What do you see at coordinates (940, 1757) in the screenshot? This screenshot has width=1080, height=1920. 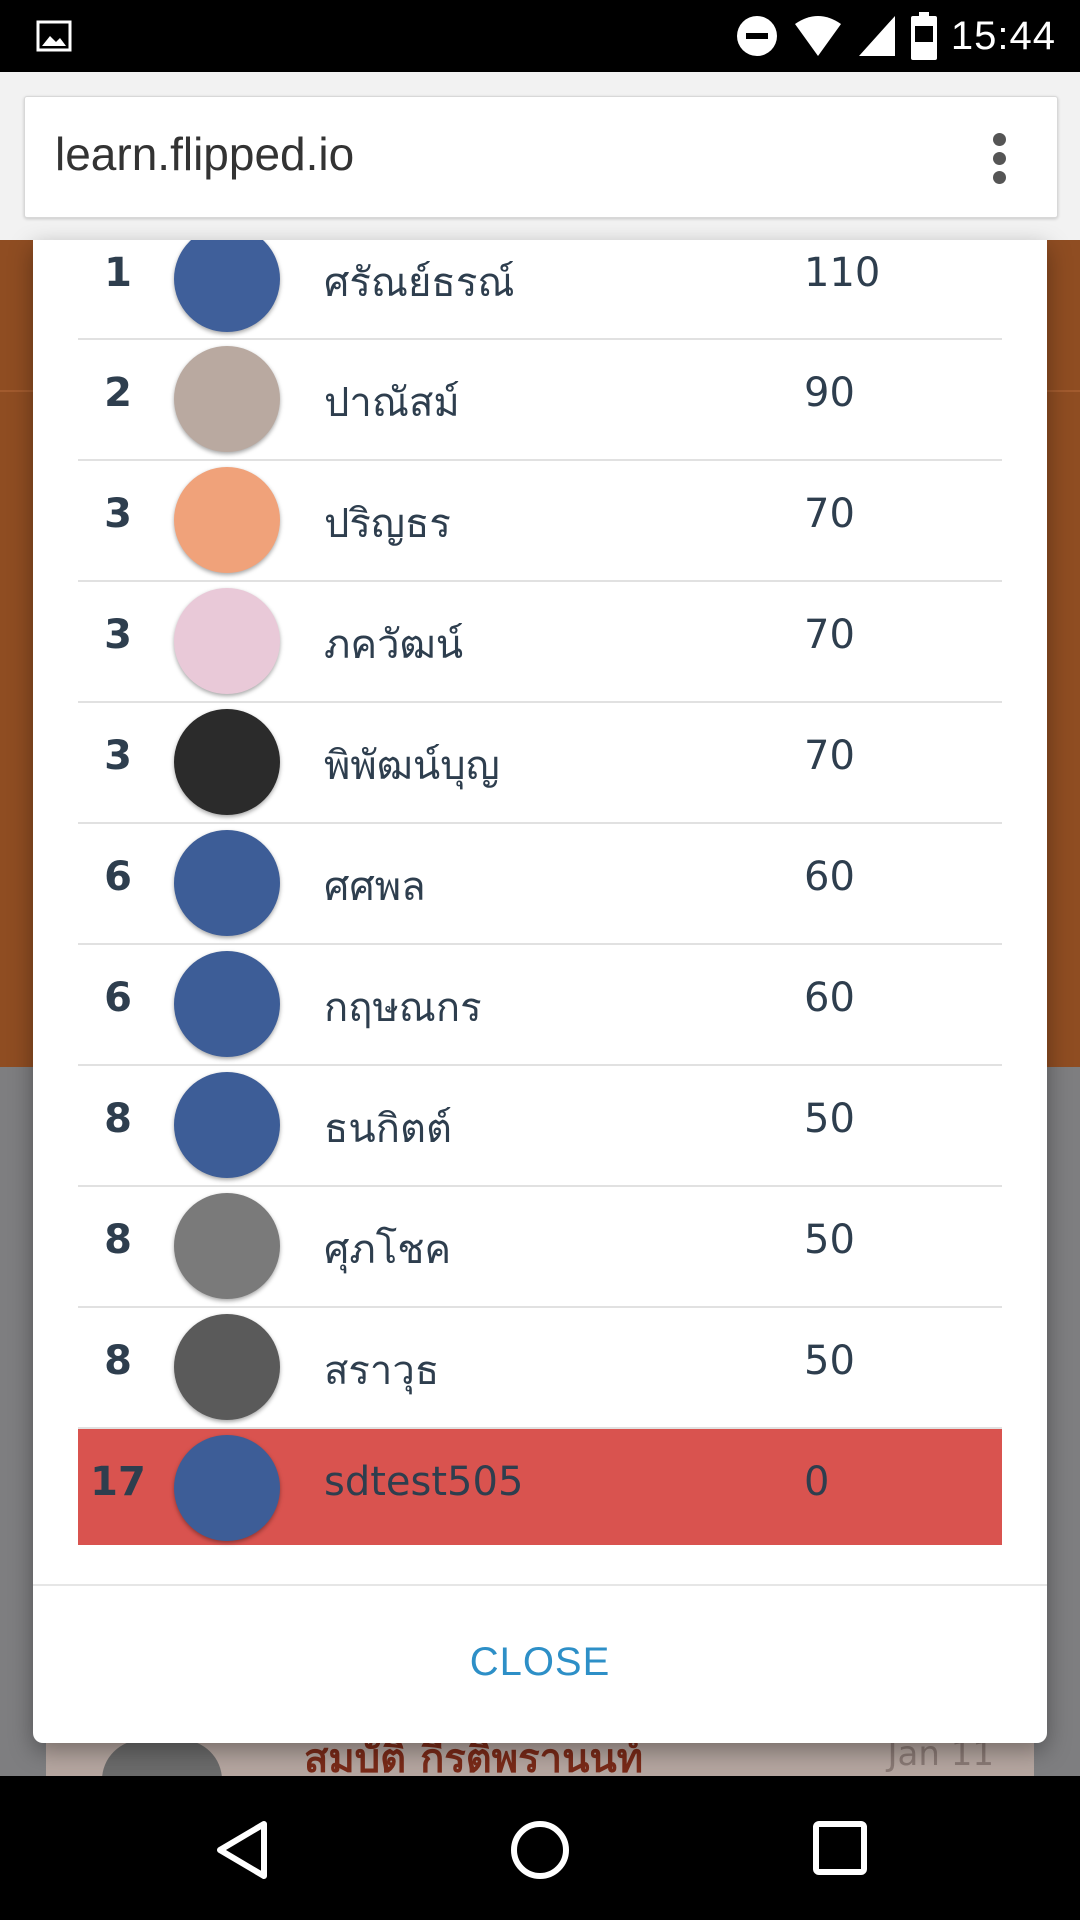 I see `background-date: Jan 11` at bounding box center [940, 1757].